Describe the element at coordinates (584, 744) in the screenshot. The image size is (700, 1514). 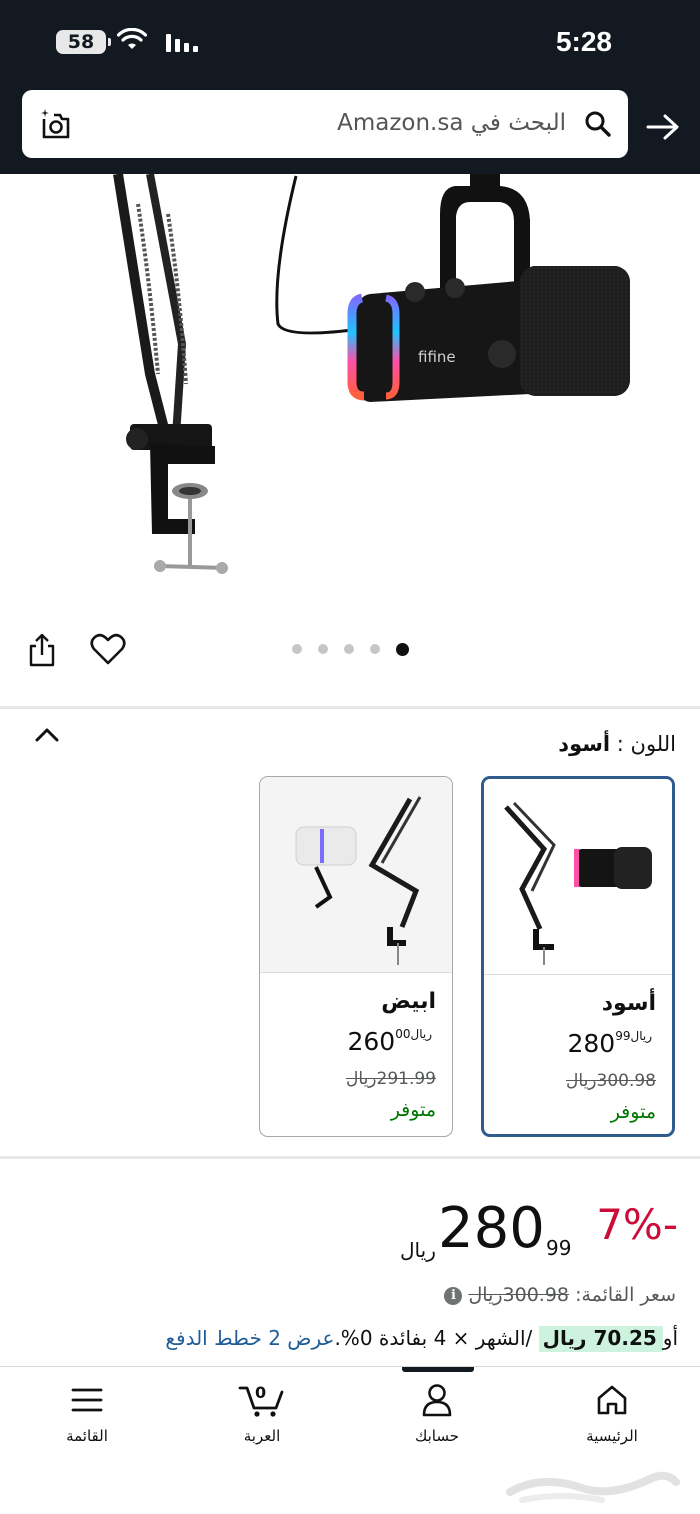
I see `color-selected-value: أسود` at that location.